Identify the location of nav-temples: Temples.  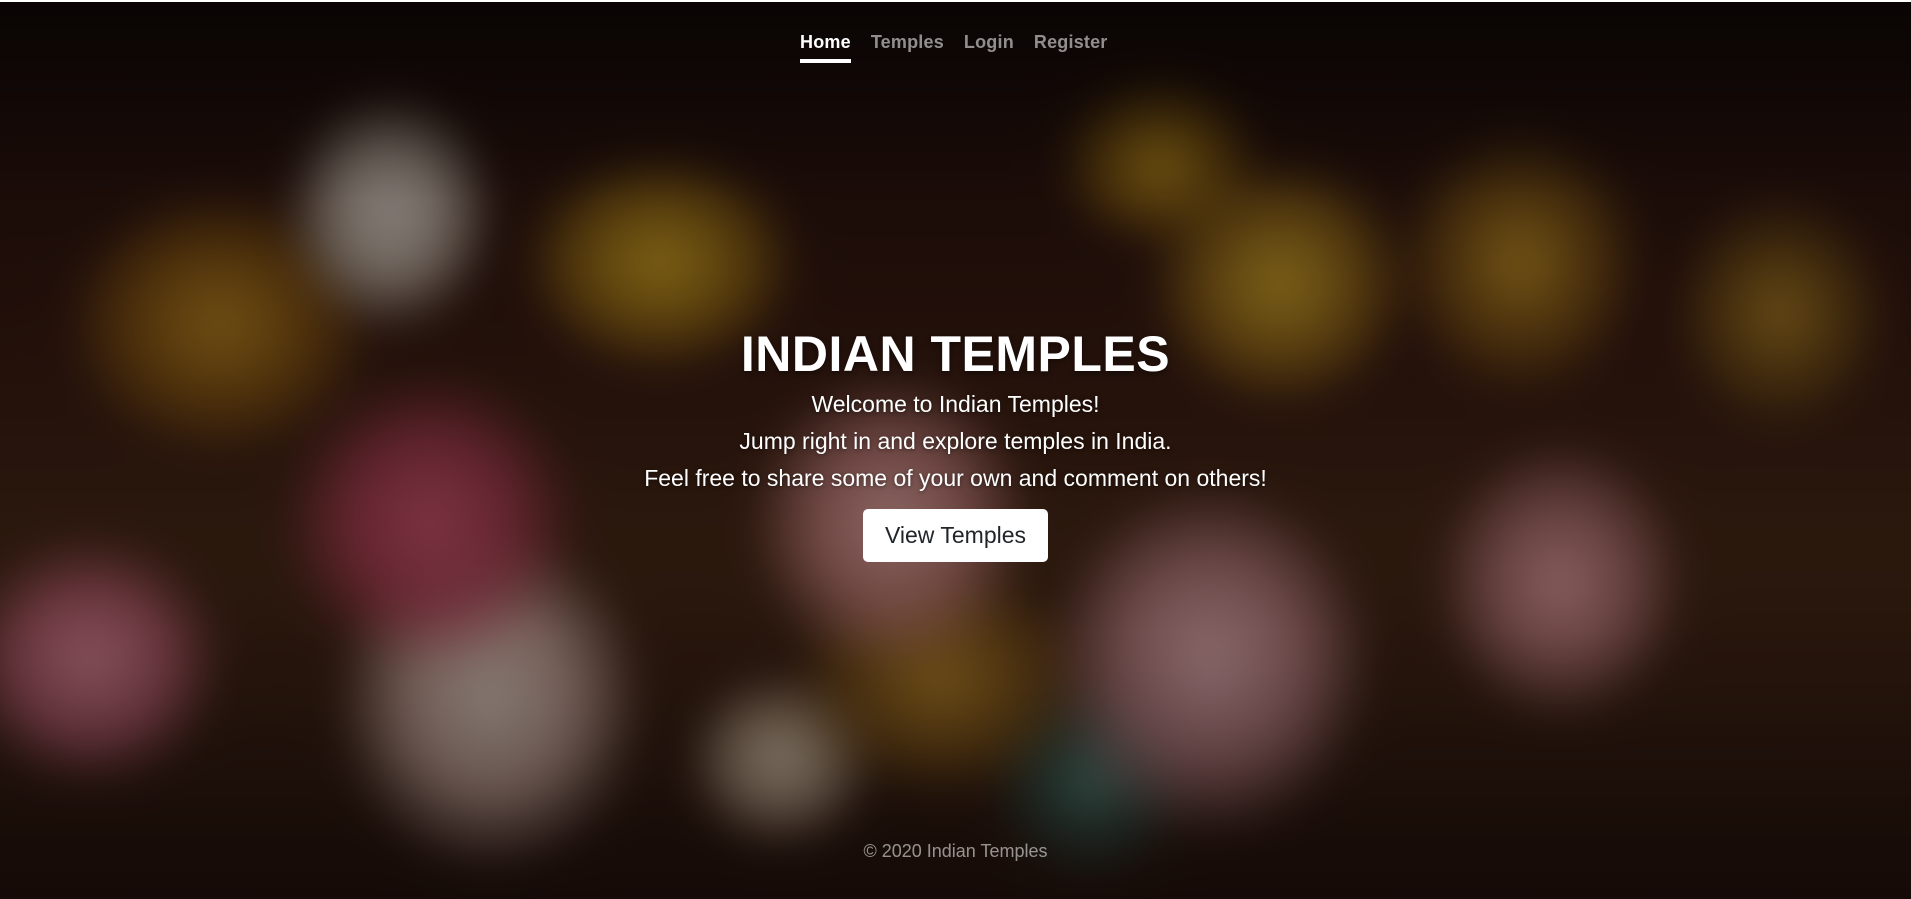
(907, 47).